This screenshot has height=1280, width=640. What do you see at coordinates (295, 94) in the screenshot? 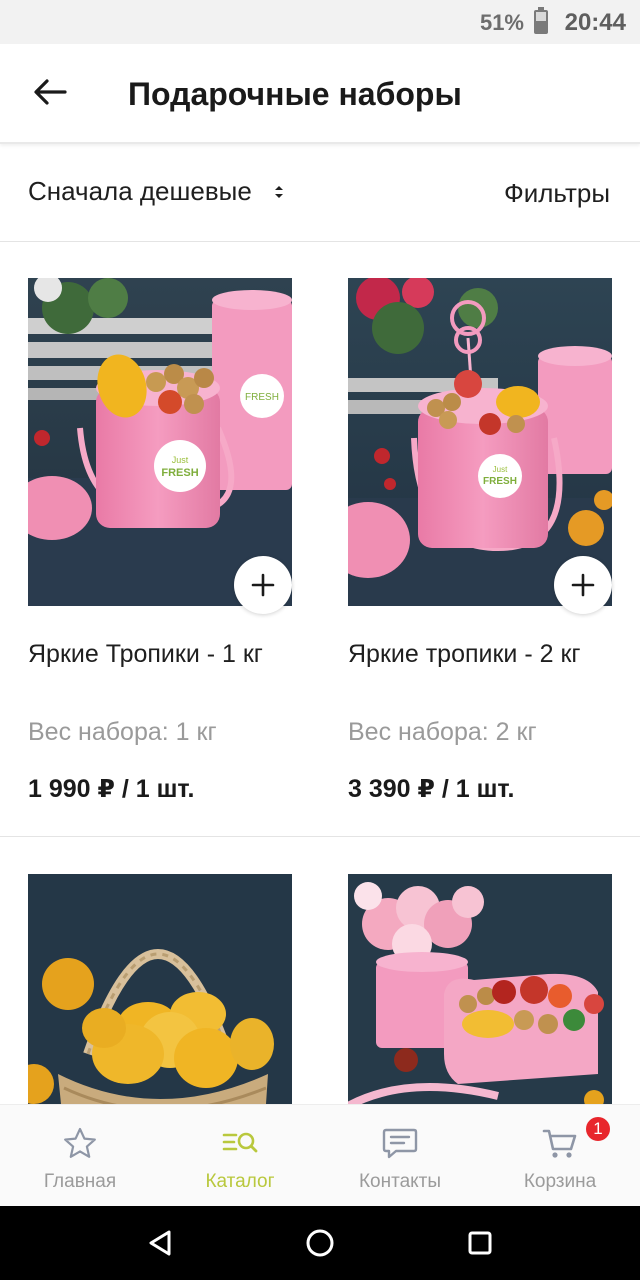
I see `page-title: Подарочные наборы` at bounding box center [295, 94].